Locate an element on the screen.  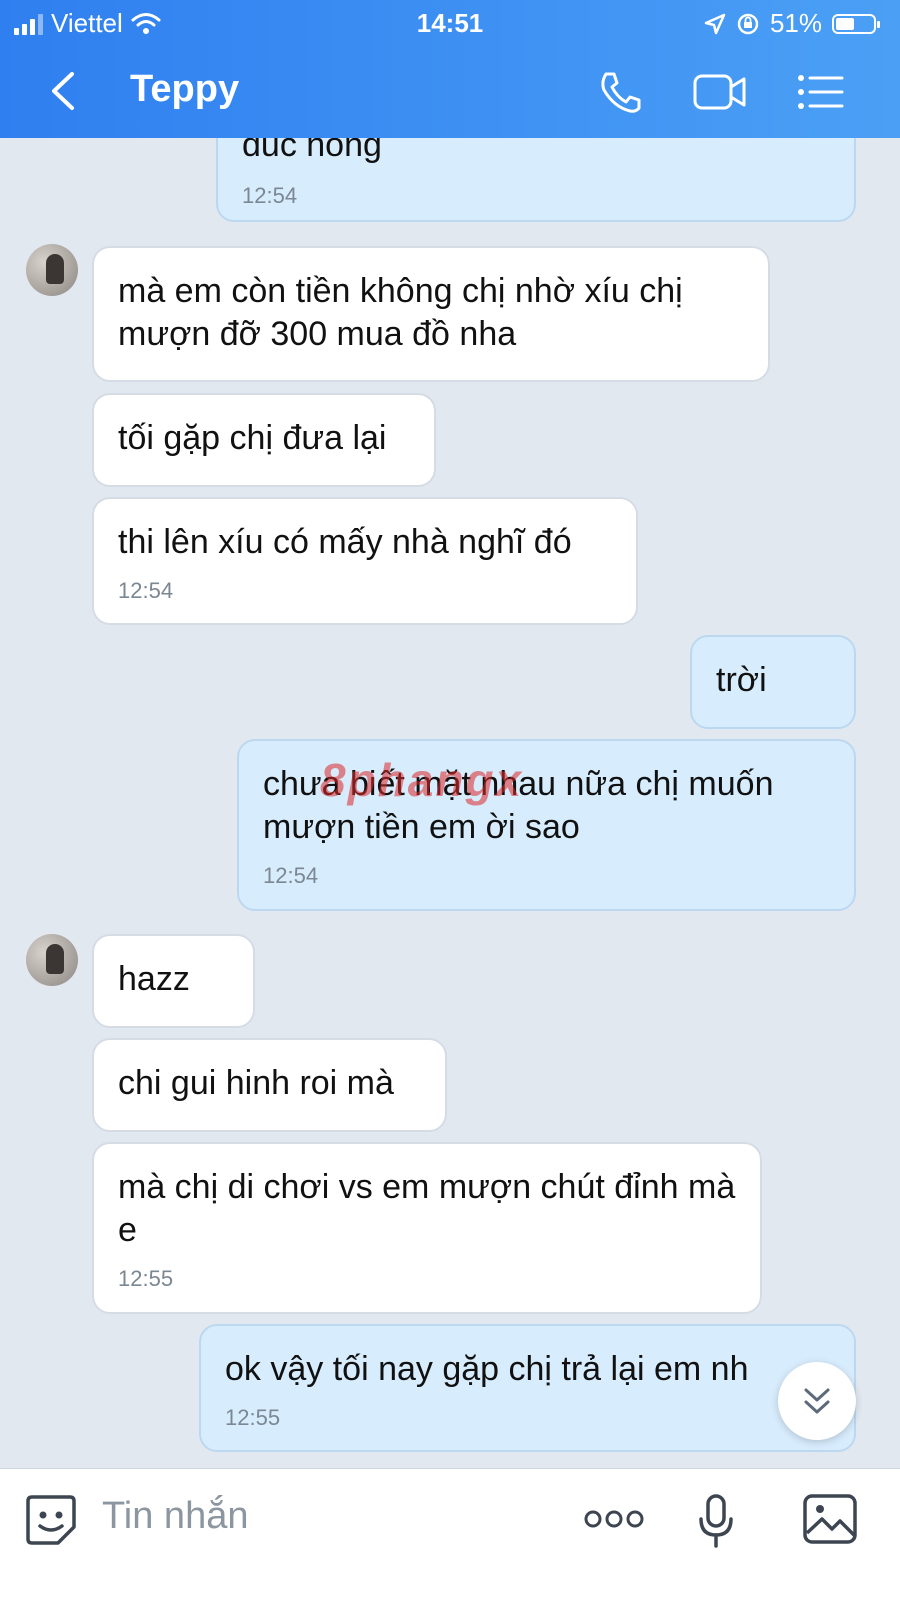
image-icon is located at coordinates (830, 1519).